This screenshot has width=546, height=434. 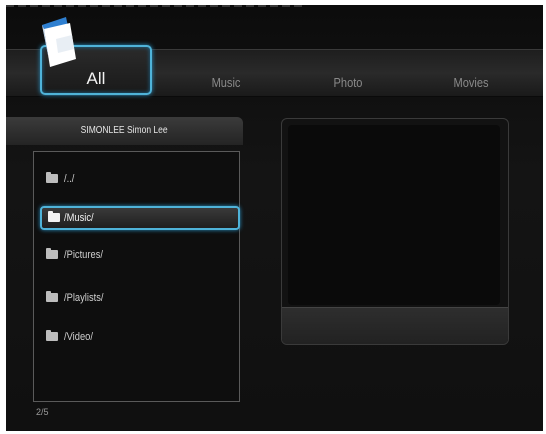 I want to click on tab-music: Music, so click(x=226, y=83).